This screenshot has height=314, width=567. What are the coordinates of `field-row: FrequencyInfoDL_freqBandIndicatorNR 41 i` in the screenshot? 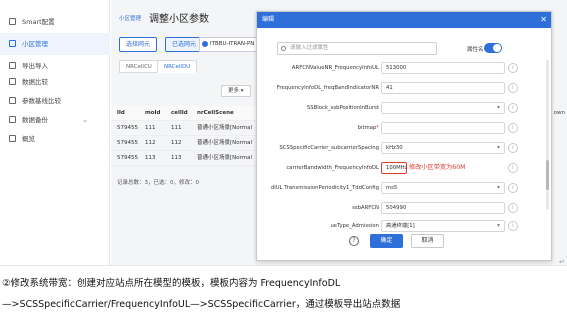 It's located at (404, 88).